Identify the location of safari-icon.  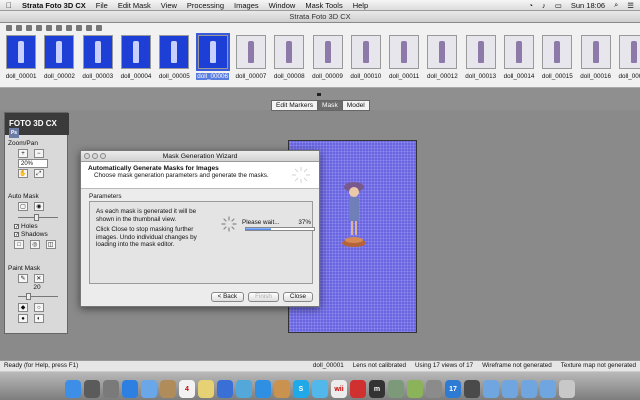
(130, 389).